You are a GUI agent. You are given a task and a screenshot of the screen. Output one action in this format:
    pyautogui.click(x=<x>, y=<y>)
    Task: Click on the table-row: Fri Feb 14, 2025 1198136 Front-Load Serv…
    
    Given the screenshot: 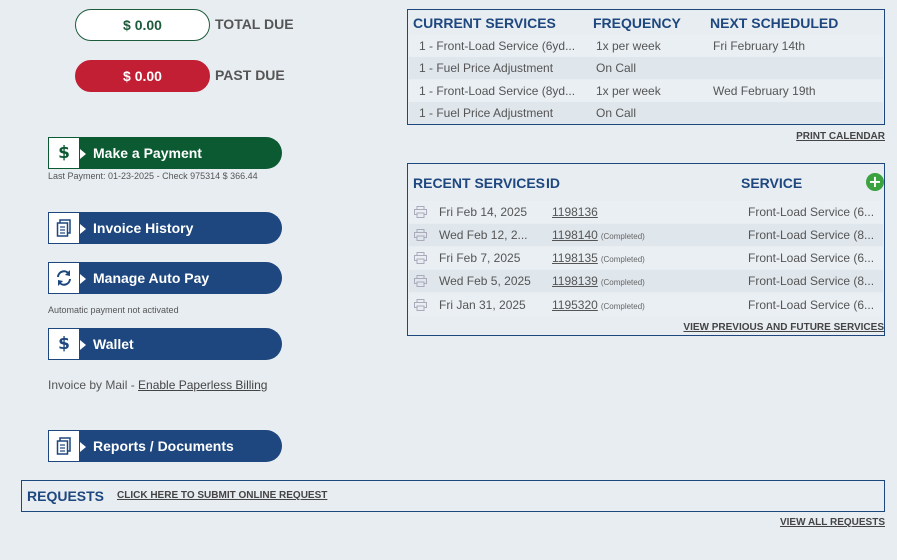 What is the action you would take?
    pyautogui.click(x=646, y=212)
    